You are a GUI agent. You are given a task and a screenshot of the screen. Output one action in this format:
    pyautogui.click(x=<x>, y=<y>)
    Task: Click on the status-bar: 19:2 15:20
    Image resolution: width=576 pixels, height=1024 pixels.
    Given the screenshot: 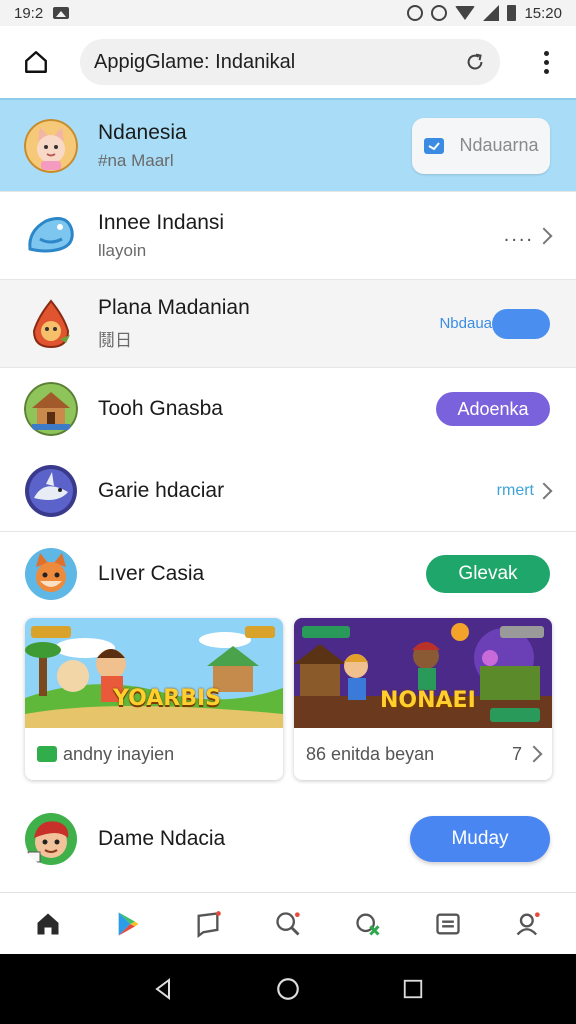 What is the action you would take?
    pyautogui.click(x=288, y=13)
    